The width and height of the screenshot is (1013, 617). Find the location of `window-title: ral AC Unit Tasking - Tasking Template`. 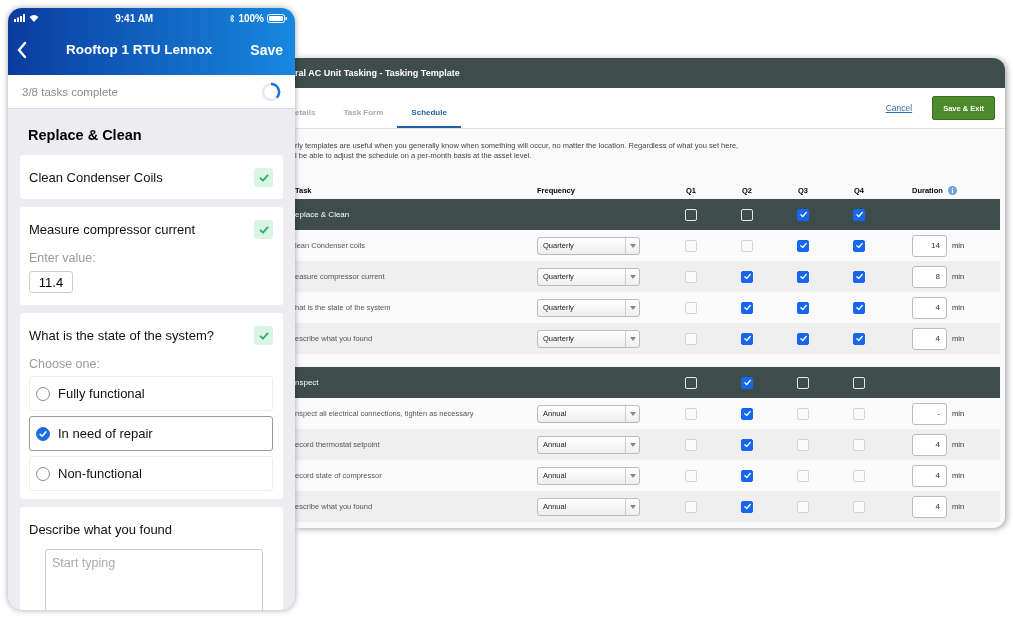

window-title: ral AC Unit Tasking - Tasking Template is located at coordinates (377, 73).